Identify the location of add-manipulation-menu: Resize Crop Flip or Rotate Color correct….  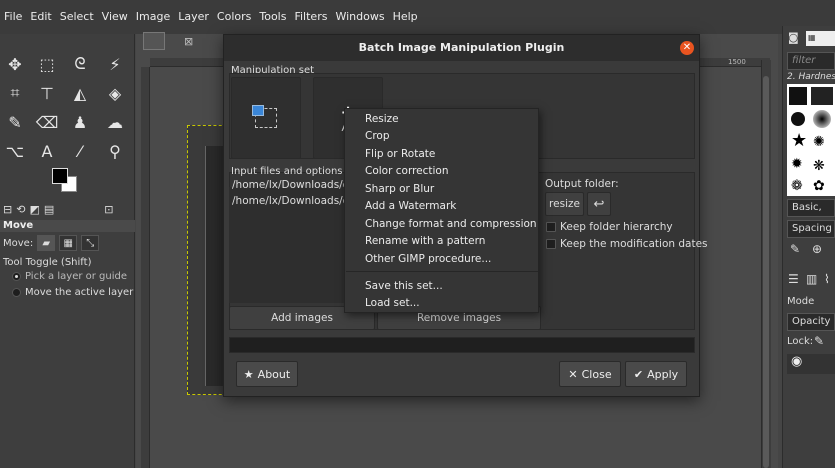
(441, 210).